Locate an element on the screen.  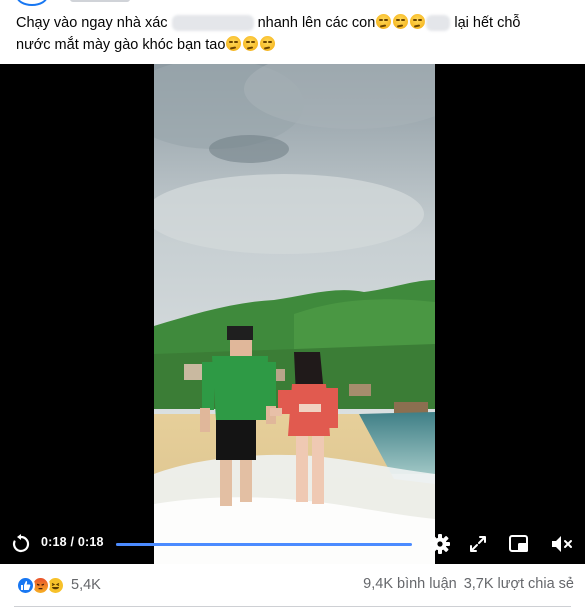
comments-count-link: 9,4K bình luận is located at coordinates (410, 584).